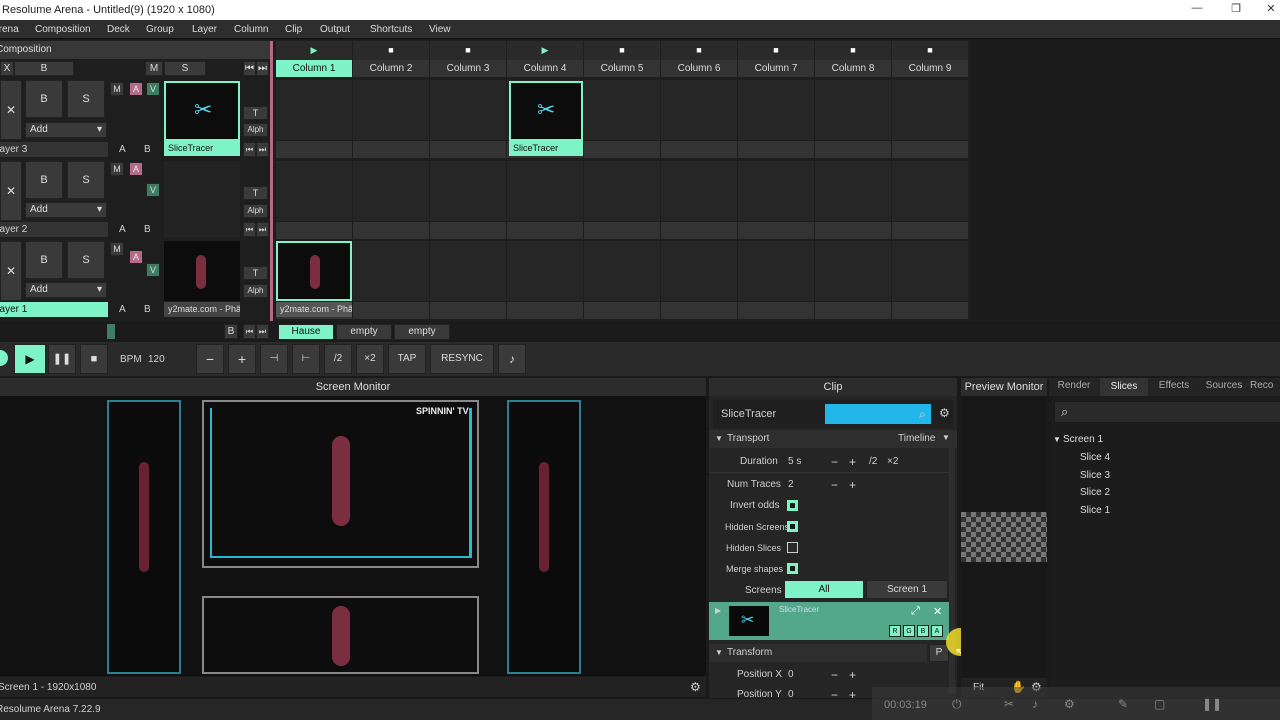 The height and width of the screenshot is (720, 1280). What do you see at coordinates (338, 359) in the screenshot?
I see `bpm-half-button: /2` at bounding box center [338, 359].